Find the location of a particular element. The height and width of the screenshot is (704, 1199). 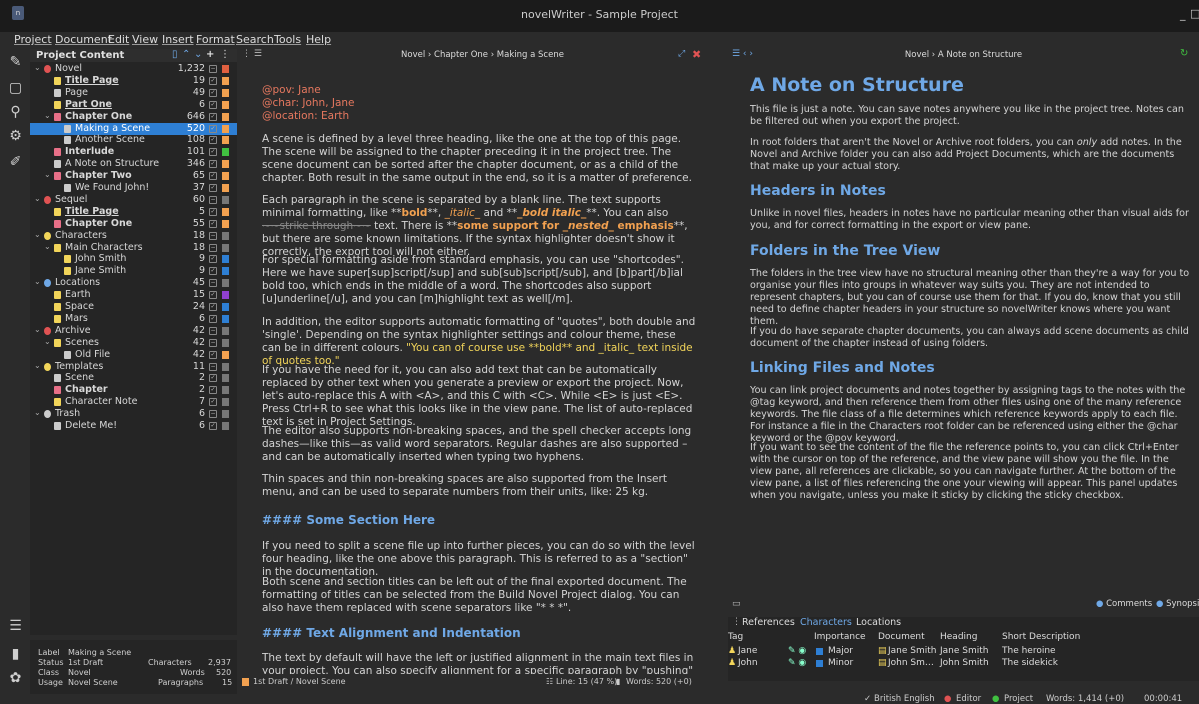

build-icon: ⚙ is located at coordinates (15, 136).